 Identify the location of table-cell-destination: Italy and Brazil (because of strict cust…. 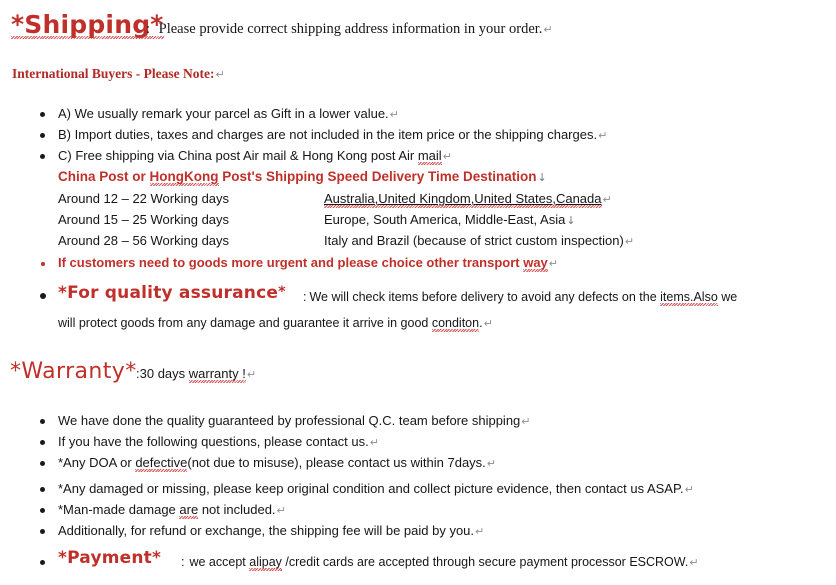
(474, 240).